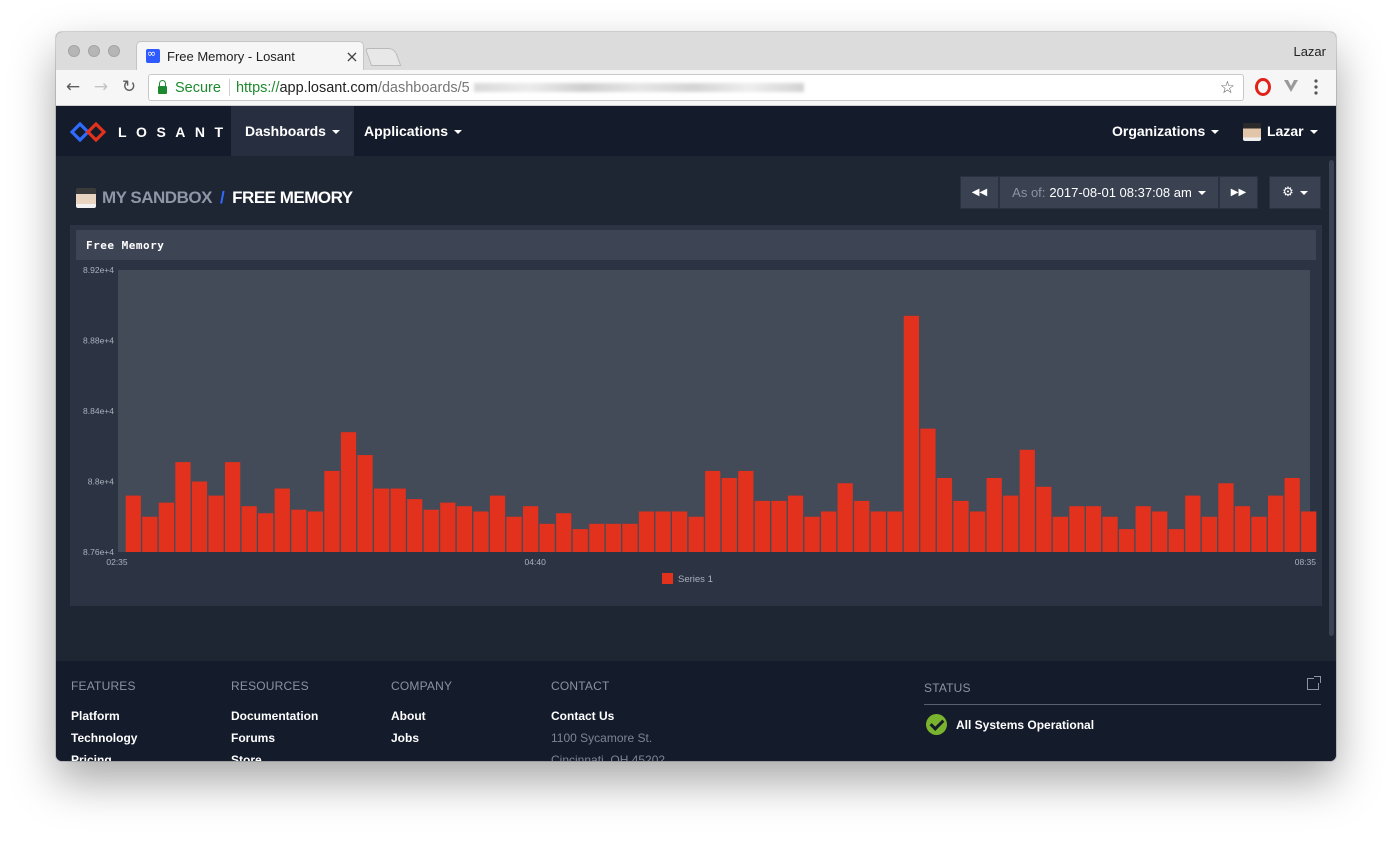 The height and width of the screenshot is (841, 1392). I want to click on browser-tab: Free Memory - Losant ×, so click(250, 55).